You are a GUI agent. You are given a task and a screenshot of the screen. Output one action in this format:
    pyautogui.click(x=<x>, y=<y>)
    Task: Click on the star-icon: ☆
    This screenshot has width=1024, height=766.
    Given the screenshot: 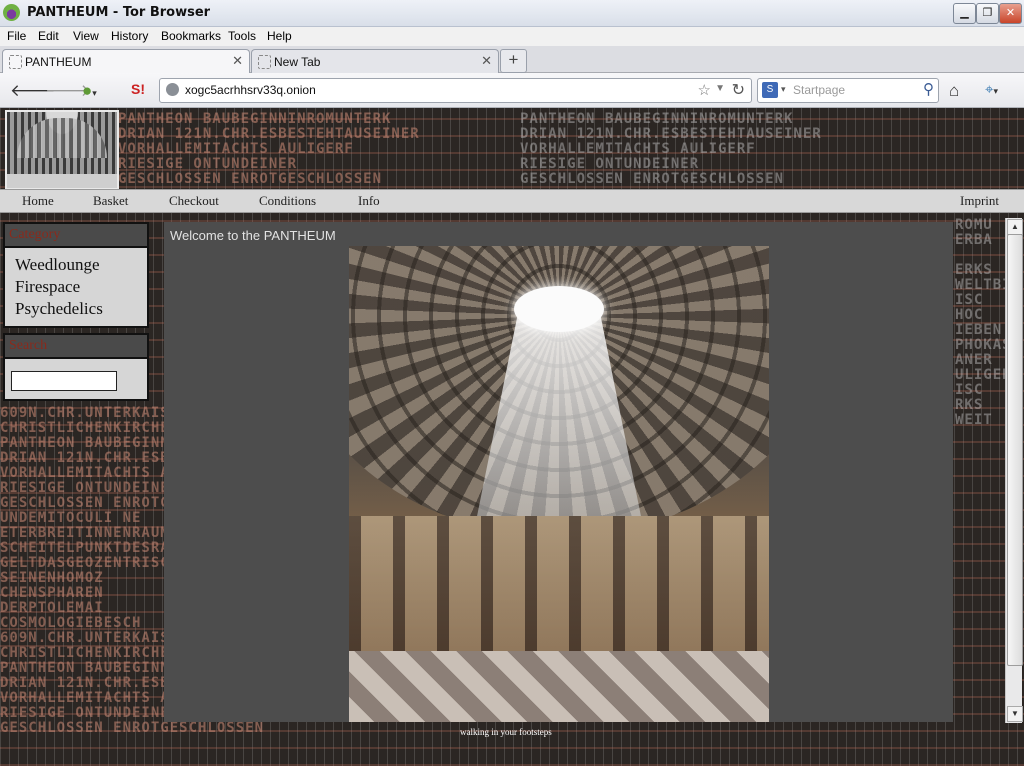 What is the action you would take?
    pyautogui.click(x=704, y=90)
    